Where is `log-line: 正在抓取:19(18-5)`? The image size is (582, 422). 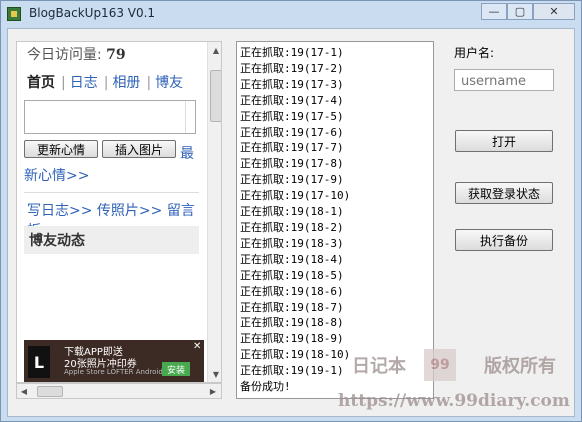
log-line: 正在抓取:19(18-5) is located at coordinates (292, 275).